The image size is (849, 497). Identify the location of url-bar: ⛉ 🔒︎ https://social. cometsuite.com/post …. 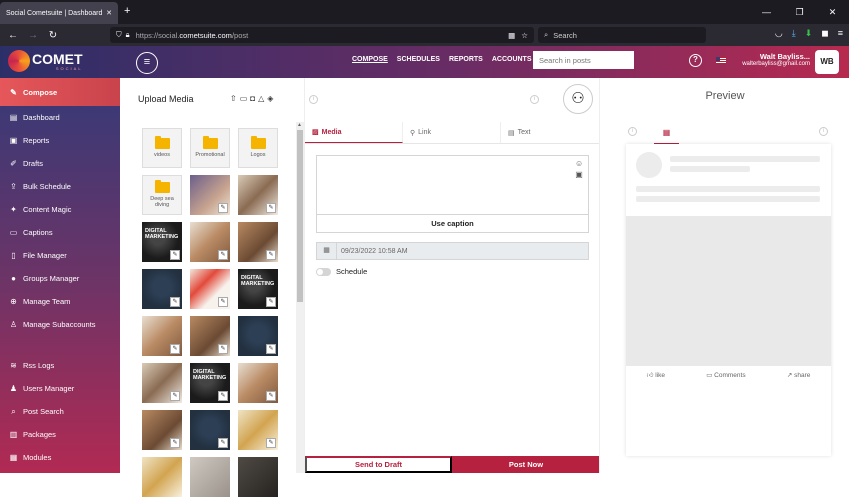
(322, 35).